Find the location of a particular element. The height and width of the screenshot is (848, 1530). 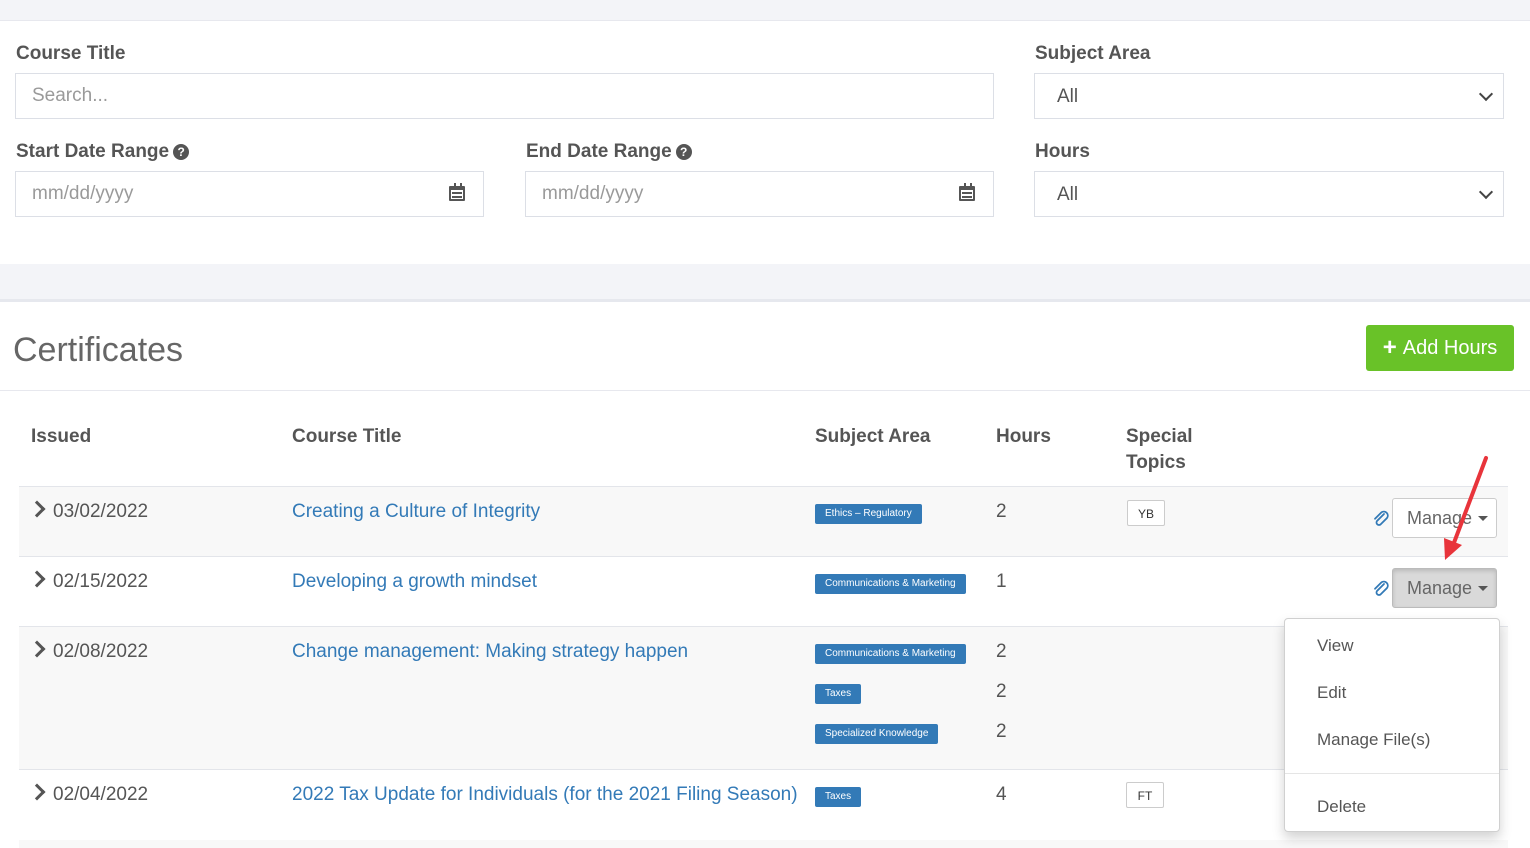

plus-icon: + is located at coordinates (1389, 347).